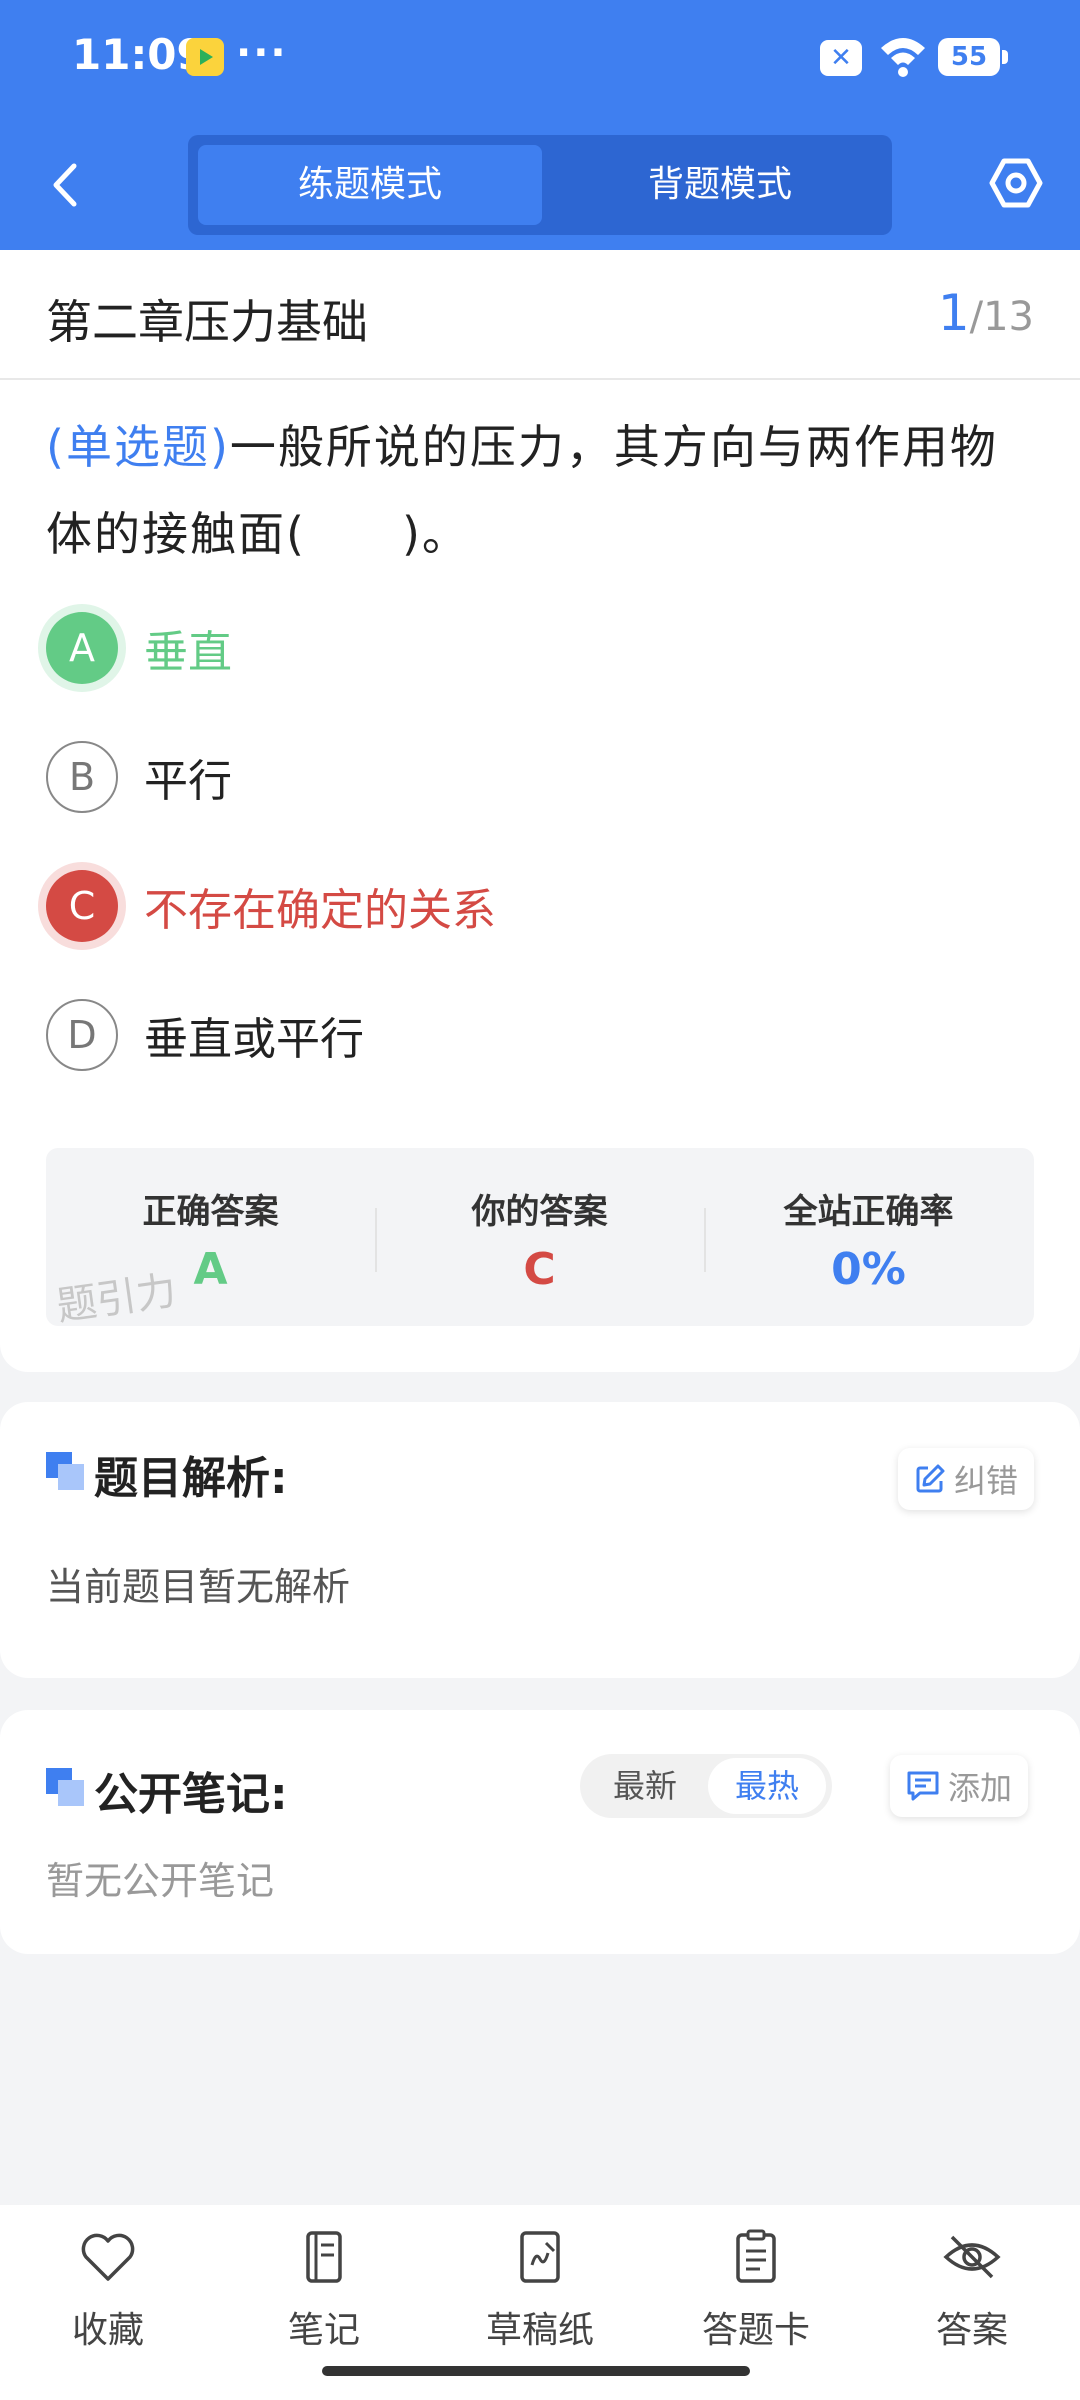 The width and height of the screenshot is (1080, 2400). Describe the element at coordinates (536, 1035) in the screenshot. I see `option-d: D 垂直或平行` at that location.